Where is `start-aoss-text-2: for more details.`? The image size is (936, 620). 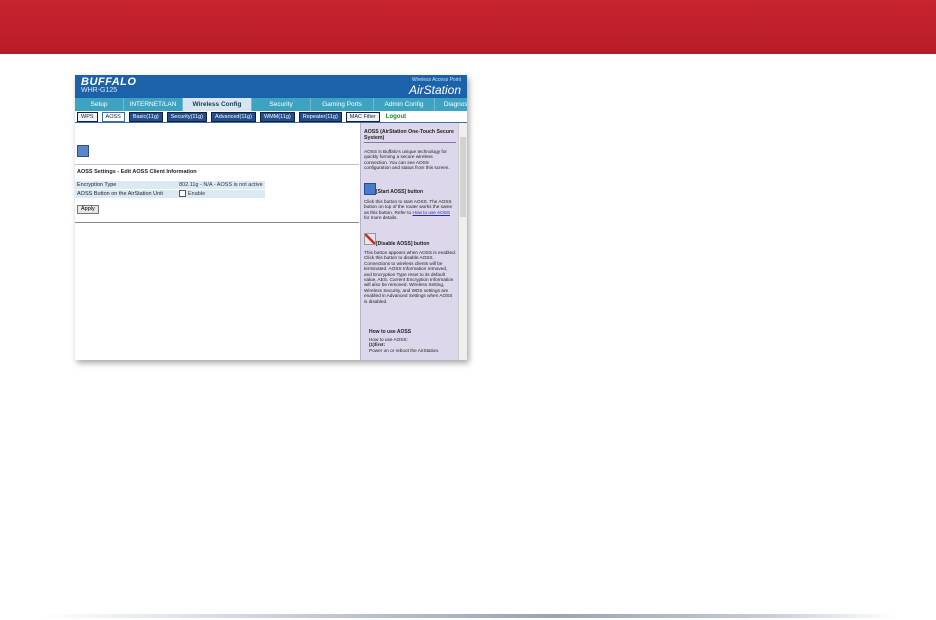
start-aoss-text-2: for more details. is located at coordinates (381, 218).